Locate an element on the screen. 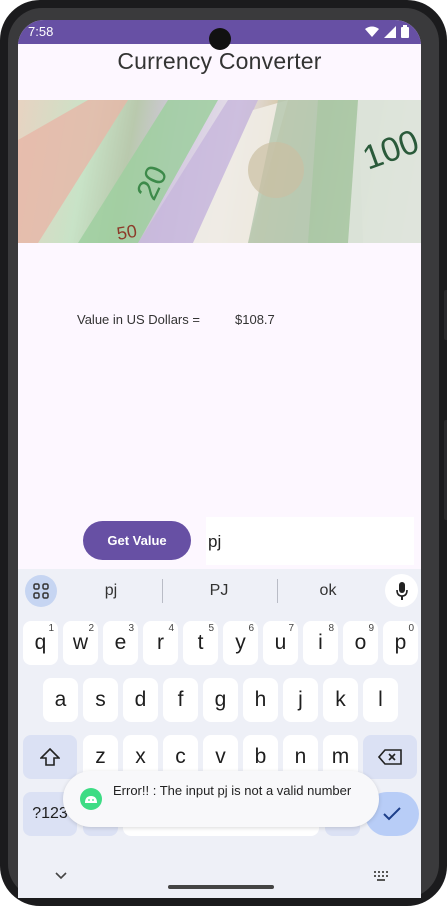 Image resolution: width=447 pixels, height=906 pixels. key-a: a is located at coordinates (60, 700).